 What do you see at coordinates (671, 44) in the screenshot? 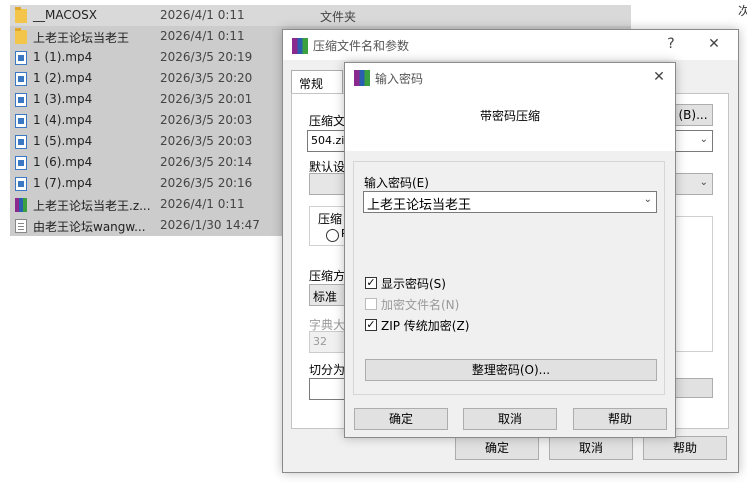
I see `help-icon: ?` at bounding box center [671, 44].